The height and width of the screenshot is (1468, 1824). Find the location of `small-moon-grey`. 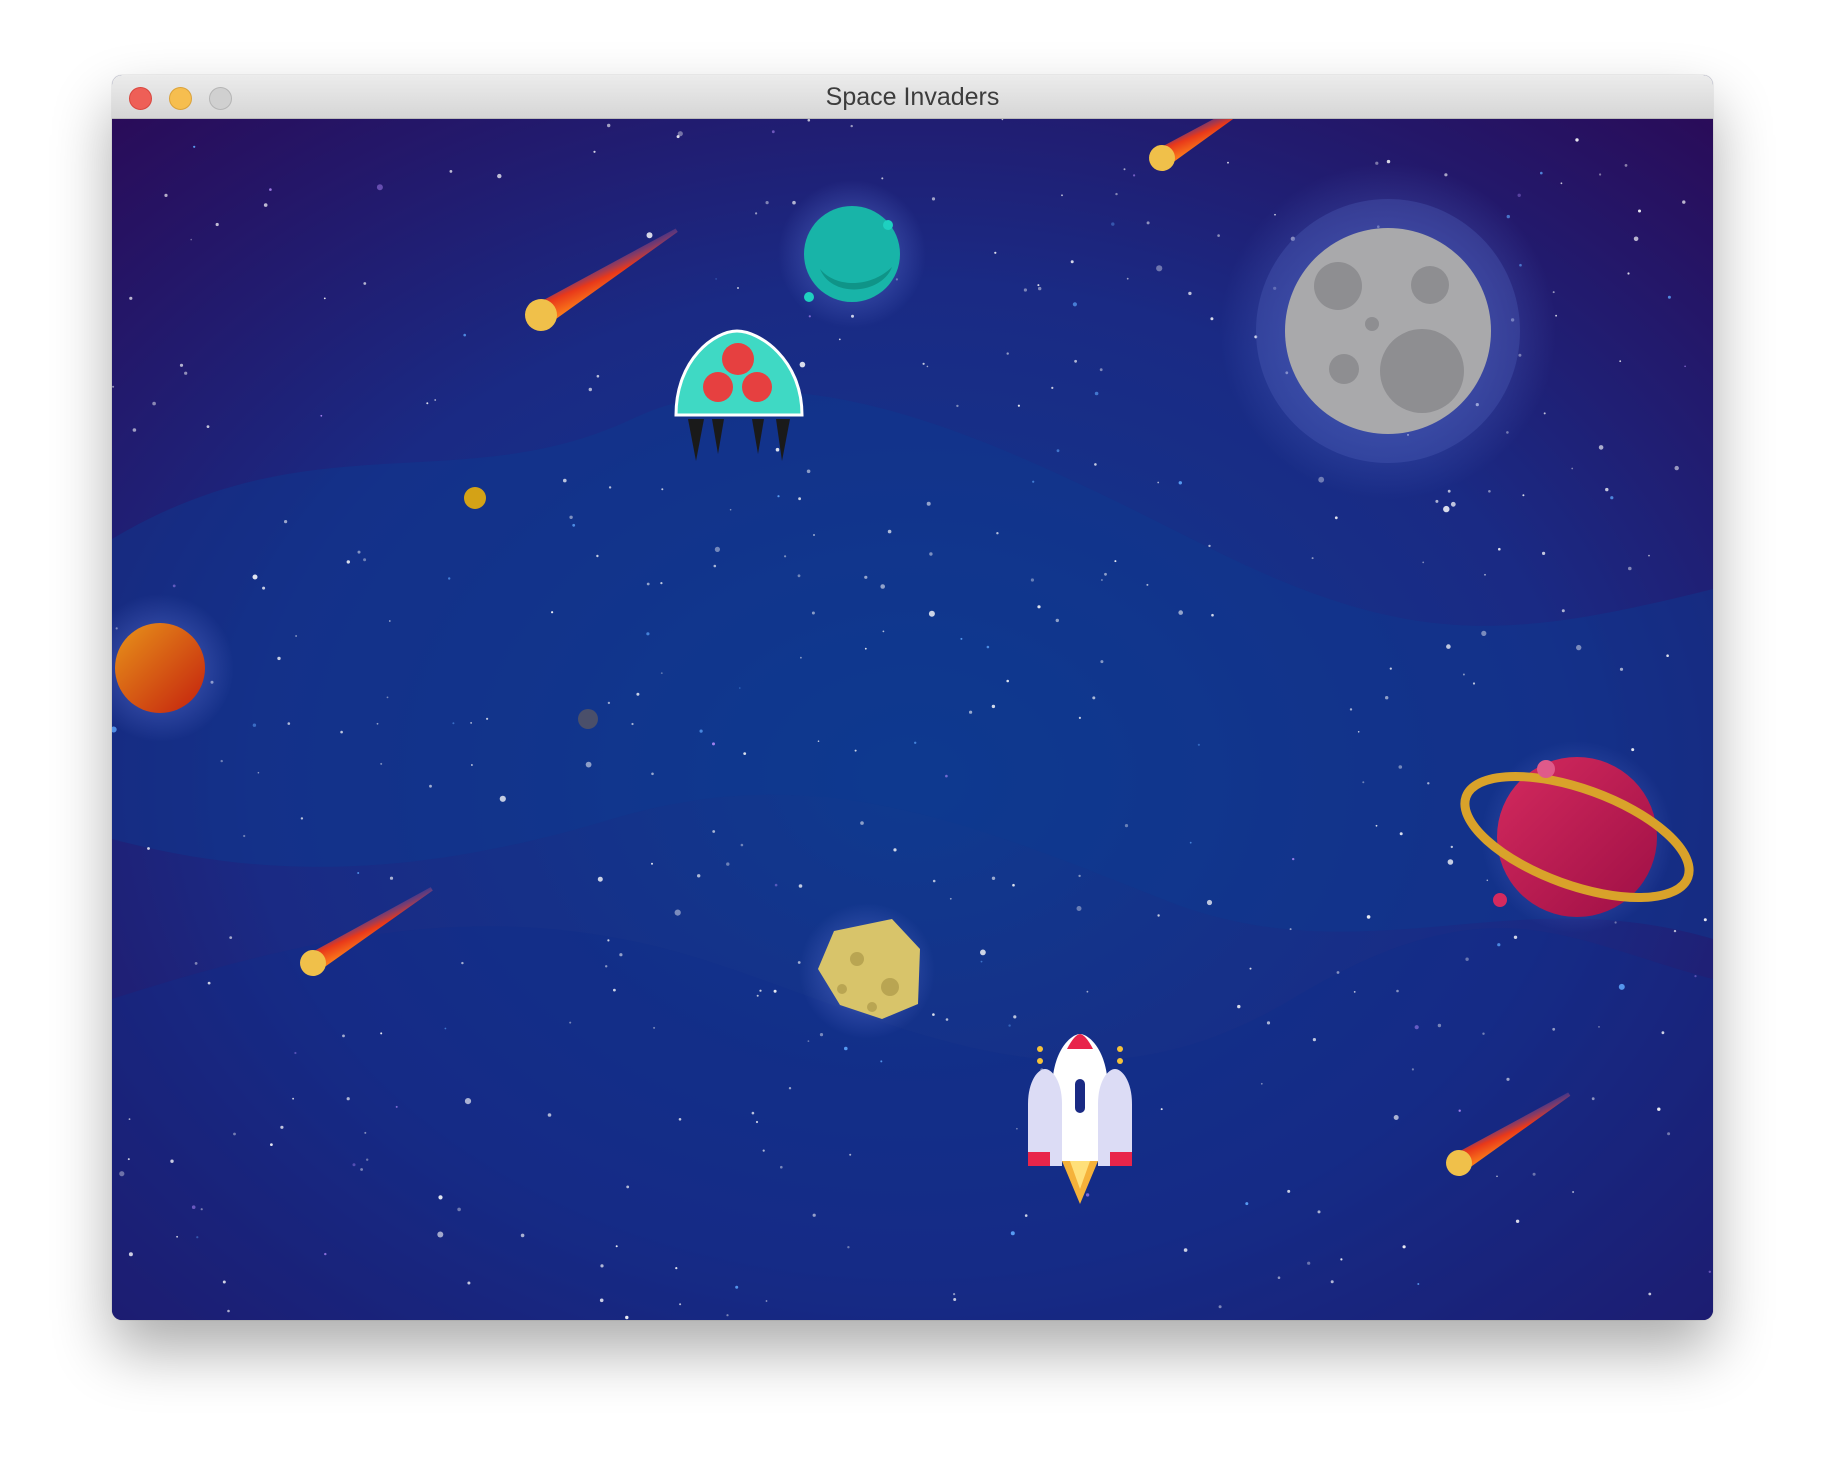

small-moon-grey is located at coordinates (588, 719).